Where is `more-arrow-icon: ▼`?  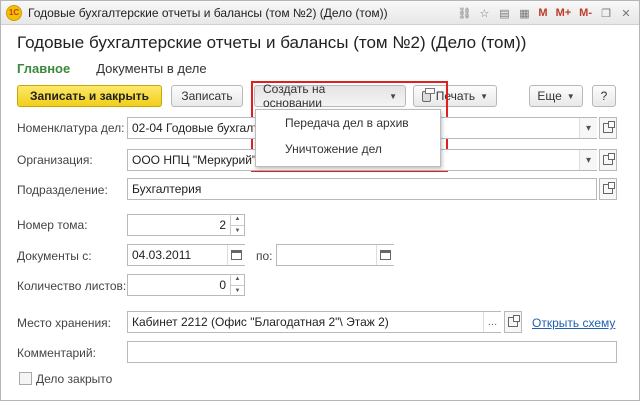
more-arrow-icon: ▼ is located at coordinates (570, 96).